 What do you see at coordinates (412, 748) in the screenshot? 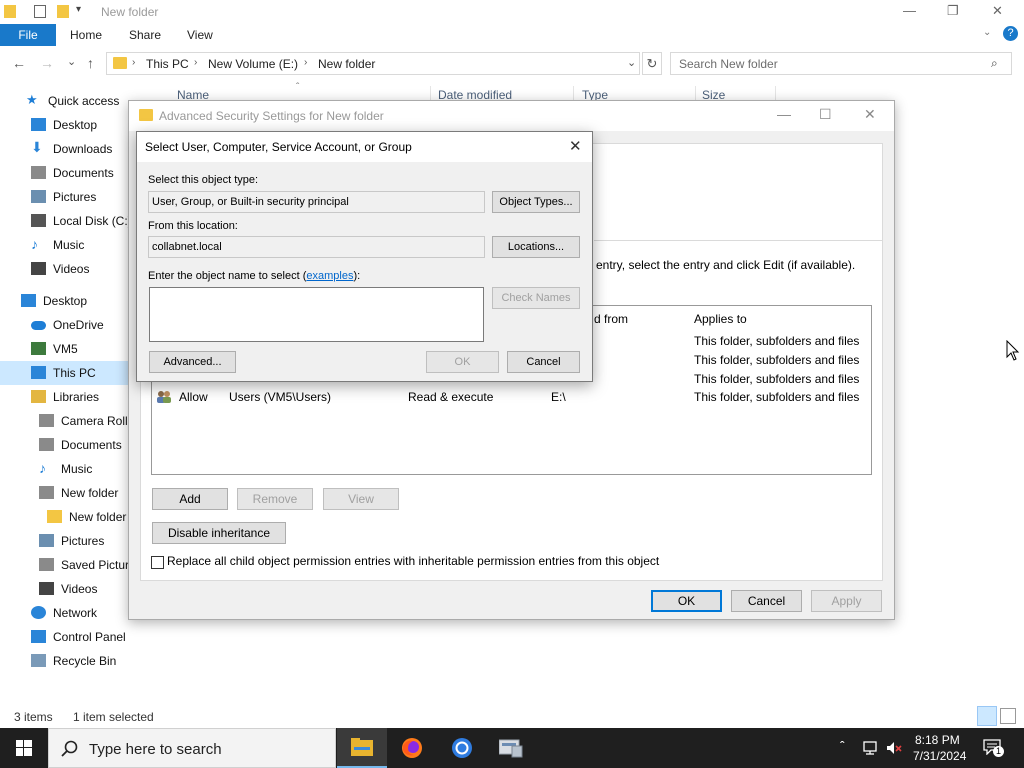
I see `taskbar-firefox` at bounding box center [412, 748].